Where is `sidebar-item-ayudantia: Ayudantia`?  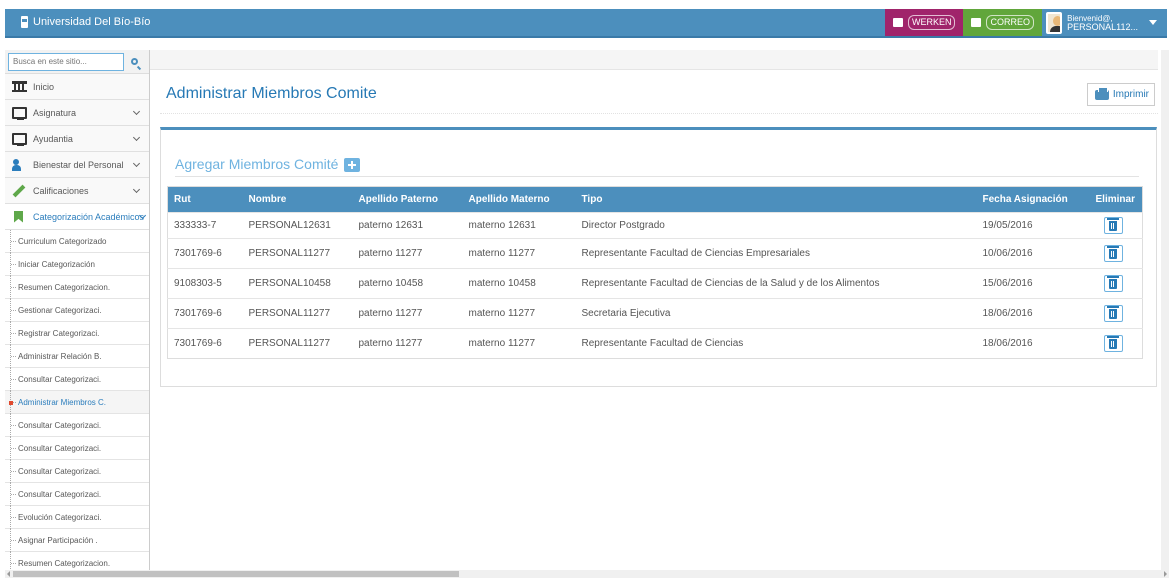
sidebar-item-ayudantia: Ayudantia is located at coordinates (77, 139).